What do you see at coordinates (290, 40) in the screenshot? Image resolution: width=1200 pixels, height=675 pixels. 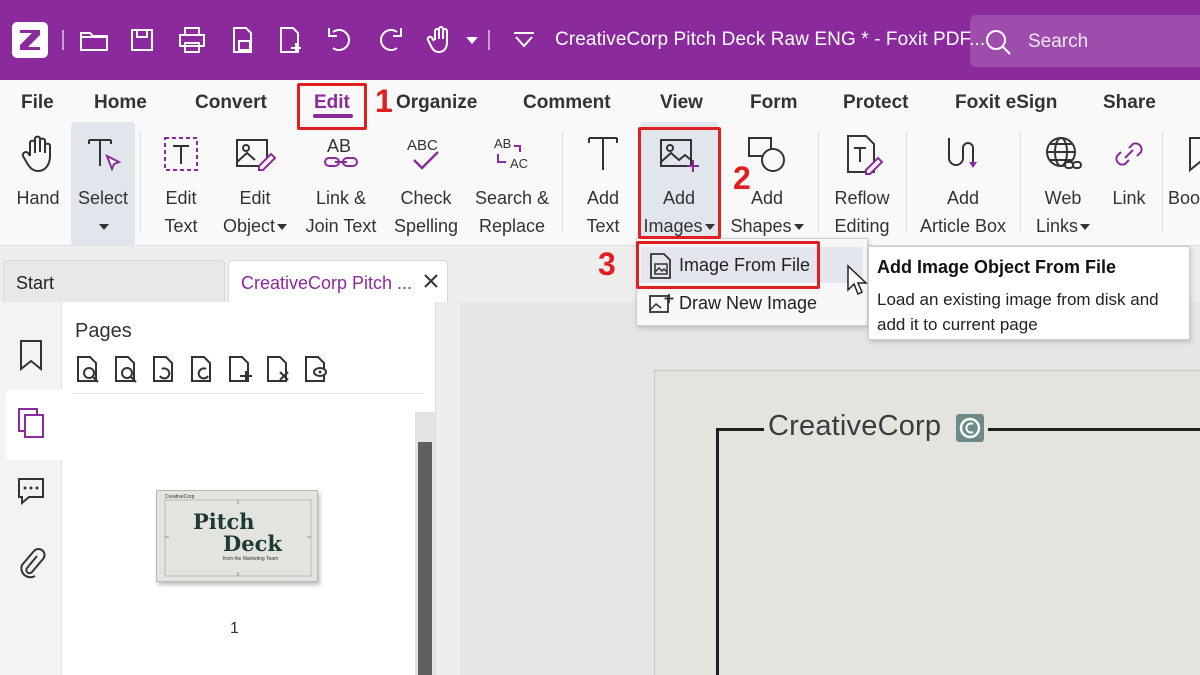 I see `new-file-icon` at bounding box center [290, 40].